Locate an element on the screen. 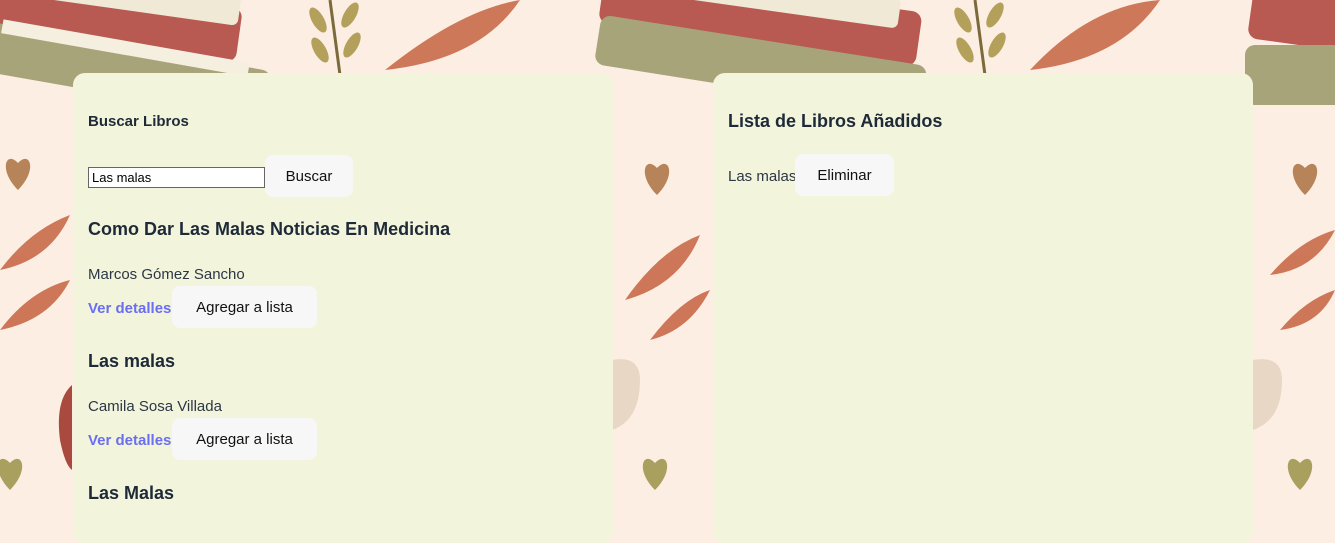 The width and height of the screenshot is (1335, 543). list-item-title: Las malas is located at coordinates (762, 176).